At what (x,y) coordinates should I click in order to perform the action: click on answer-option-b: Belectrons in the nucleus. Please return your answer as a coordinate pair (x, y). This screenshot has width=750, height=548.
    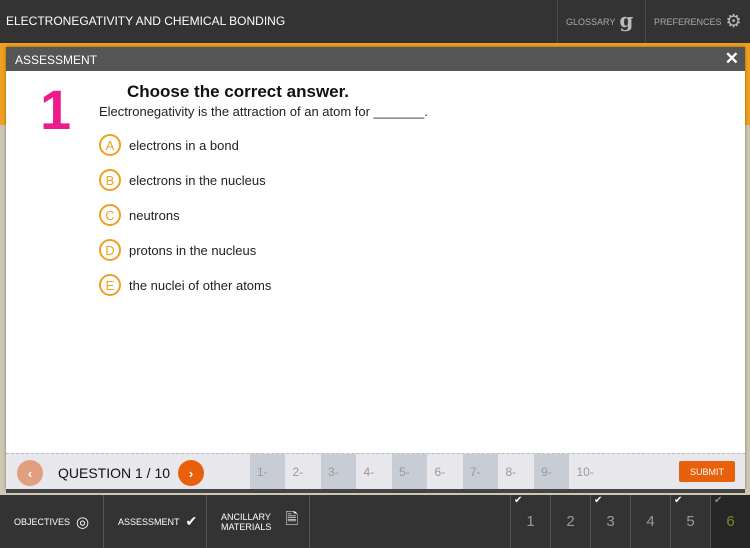
    Looking at the image, I should click on (182, 180).